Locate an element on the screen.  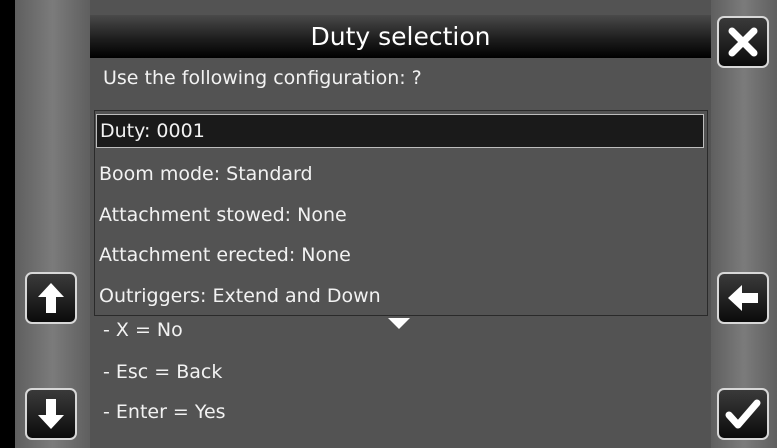
checkmark-icon is located at coordinates (743, 414).